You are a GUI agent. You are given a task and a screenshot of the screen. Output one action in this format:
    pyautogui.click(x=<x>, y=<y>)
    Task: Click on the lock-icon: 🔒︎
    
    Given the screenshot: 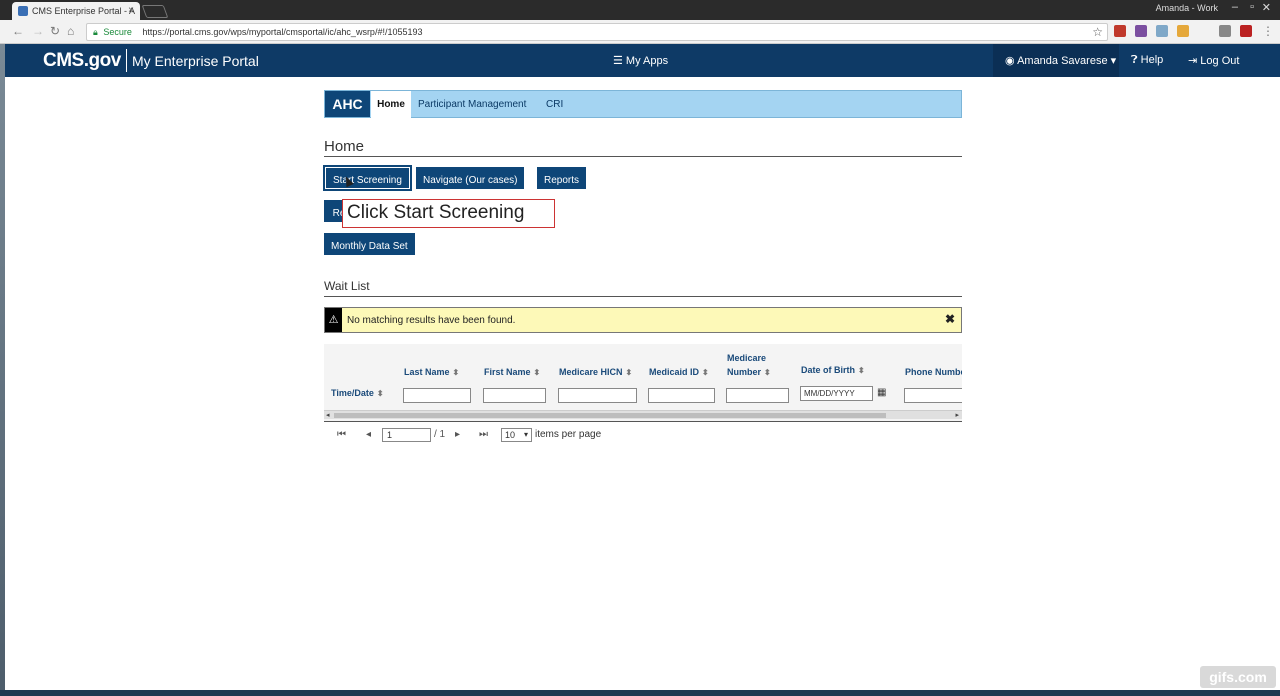 What is the action you would take?
    pyautogui.click(x=95, y=32)
    